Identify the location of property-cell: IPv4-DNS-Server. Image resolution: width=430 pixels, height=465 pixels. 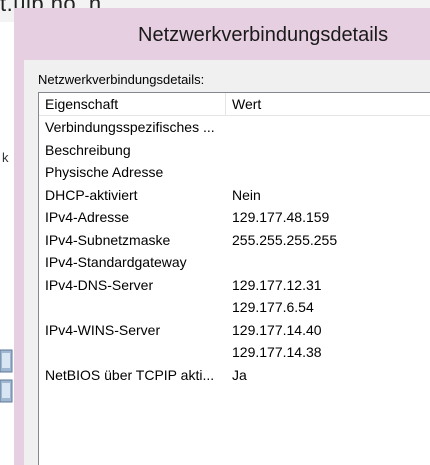
(99, 284).